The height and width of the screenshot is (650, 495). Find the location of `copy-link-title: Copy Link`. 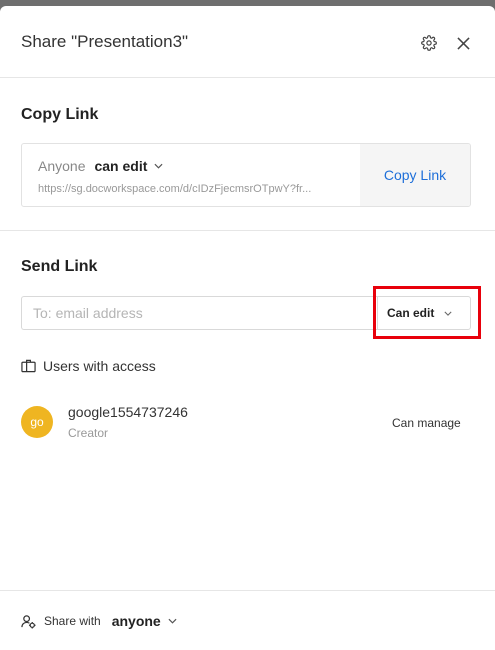

copy-link-title: Copy Link is located at coordinates (60, 114).